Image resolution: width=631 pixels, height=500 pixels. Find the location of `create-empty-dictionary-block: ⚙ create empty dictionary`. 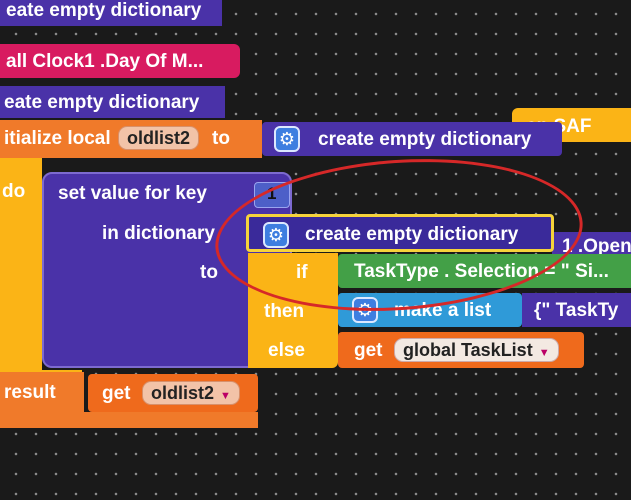

create-empty-dictionary-block: ⚙ create empty dictionary is located at coordinates (412, 139).